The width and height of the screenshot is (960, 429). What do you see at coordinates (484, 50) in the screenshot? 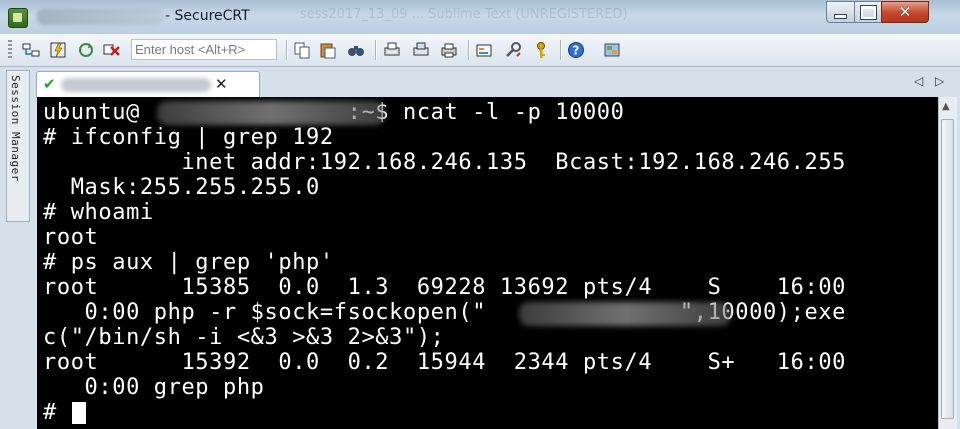
I see `session-options-icon` at bounding box center [484, 50].